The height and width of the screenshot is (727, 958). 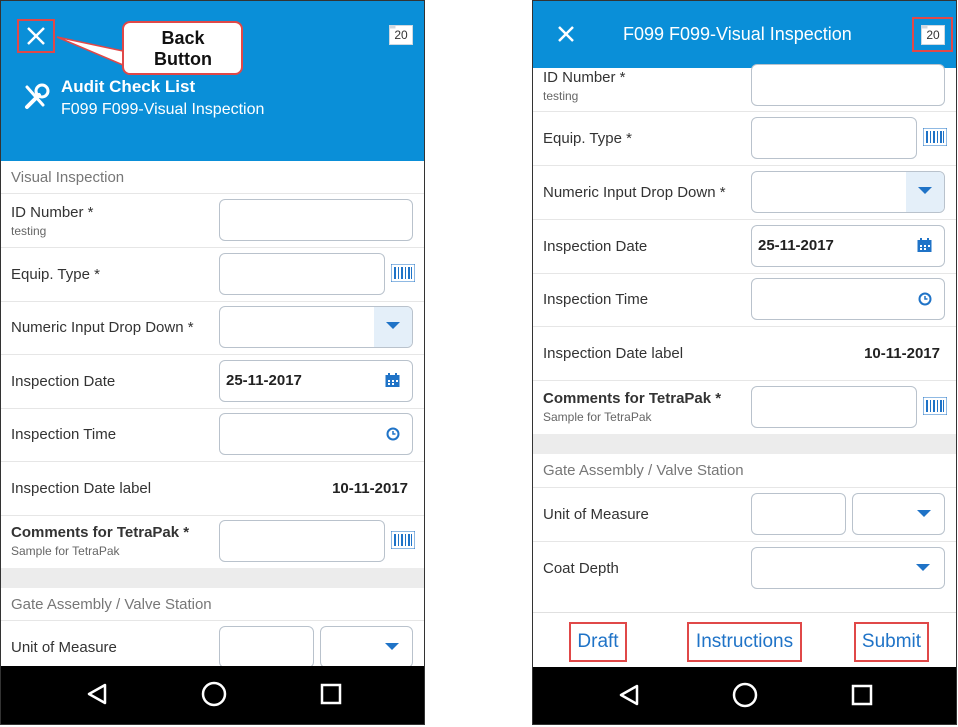 I want to click on section-gate-assembly: Gate Assembly / Valve Station, so click(x=212, y=604).